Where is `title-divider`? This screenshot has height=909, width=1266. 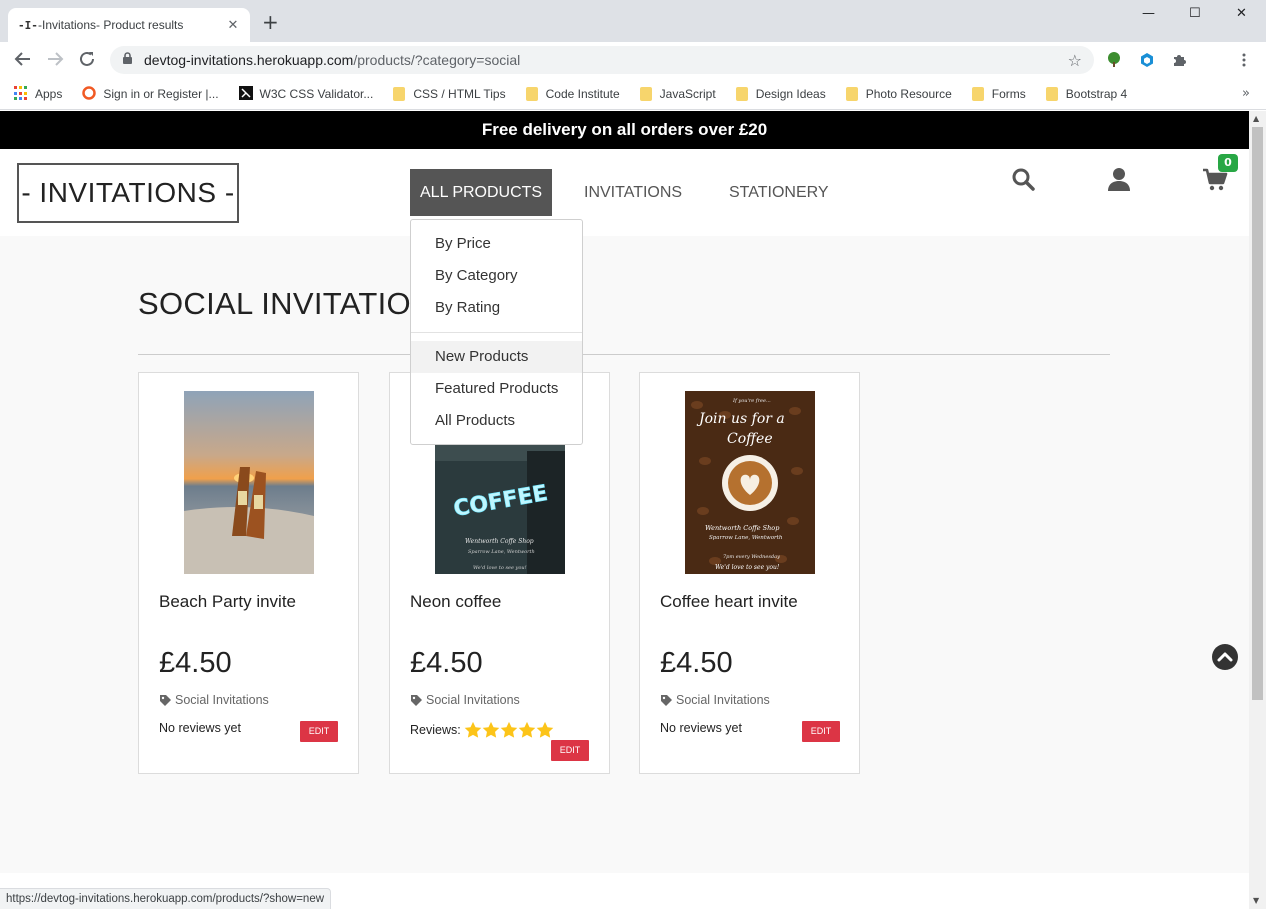 title-divider is located at coordinates (624, 354).